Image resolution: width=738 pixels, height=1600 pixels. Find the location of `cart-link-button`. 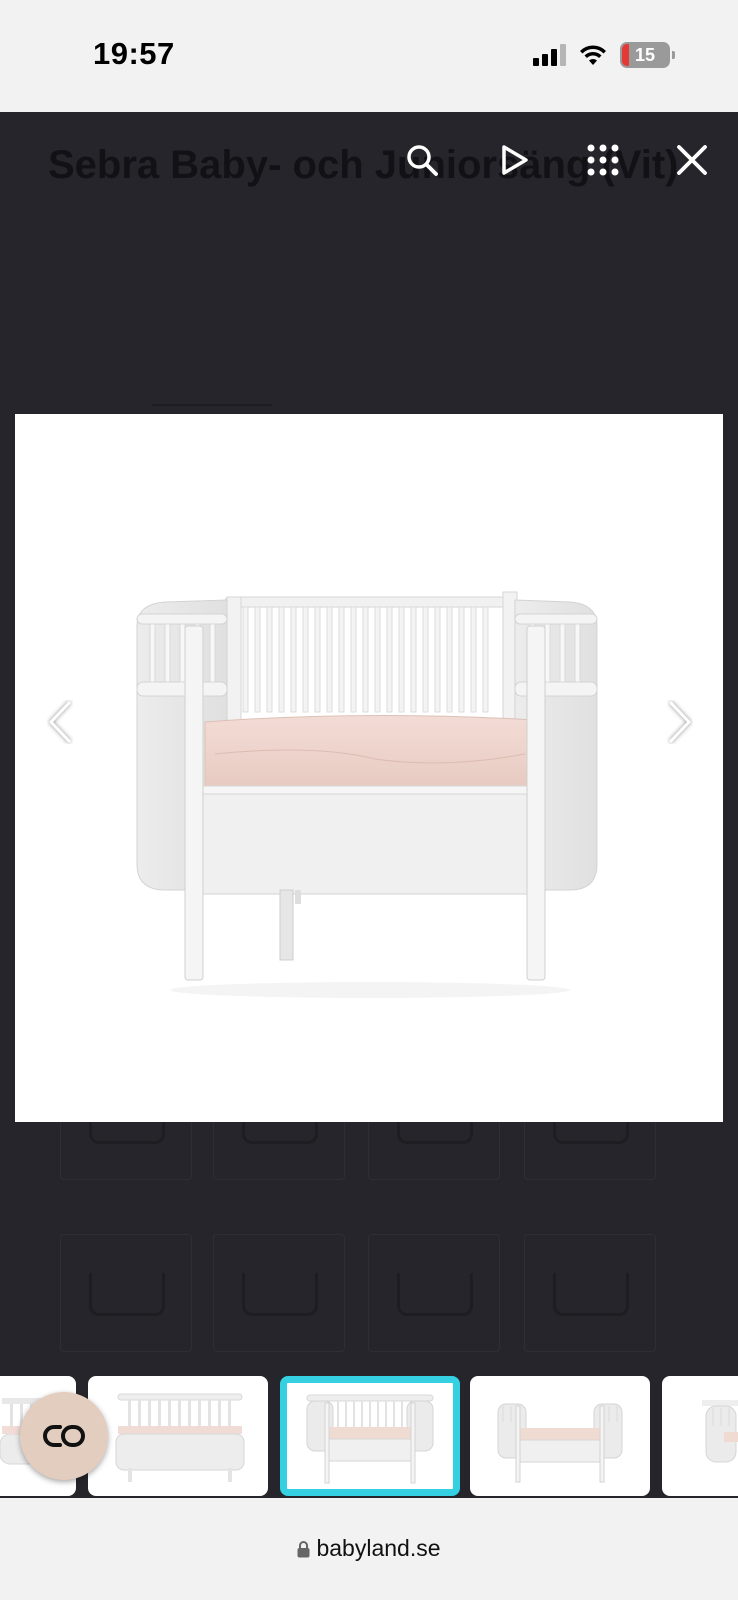

cart-link-button is located at coordinates (64, 1436).